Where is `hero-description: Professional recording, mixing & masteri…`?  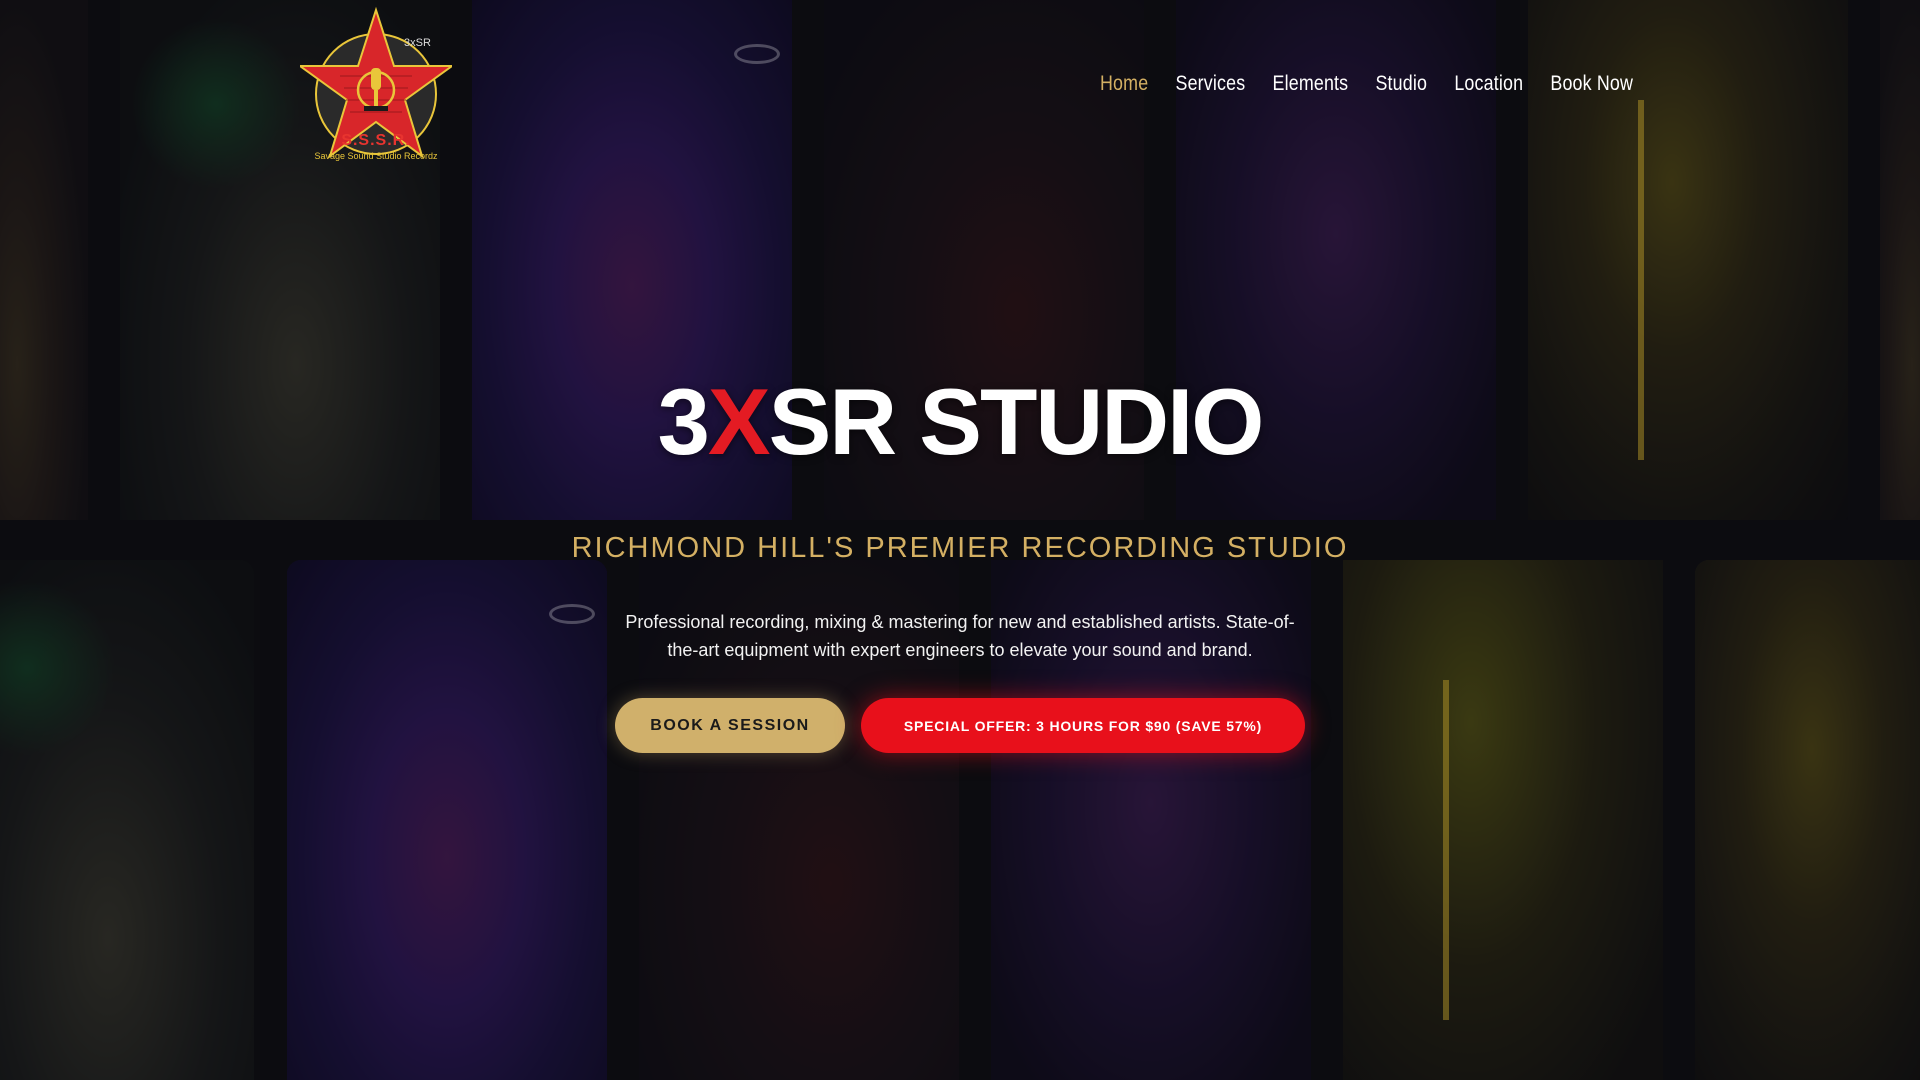
hero-description: Professional recording, mixing & masteri… is located at coordinates (960, 636).